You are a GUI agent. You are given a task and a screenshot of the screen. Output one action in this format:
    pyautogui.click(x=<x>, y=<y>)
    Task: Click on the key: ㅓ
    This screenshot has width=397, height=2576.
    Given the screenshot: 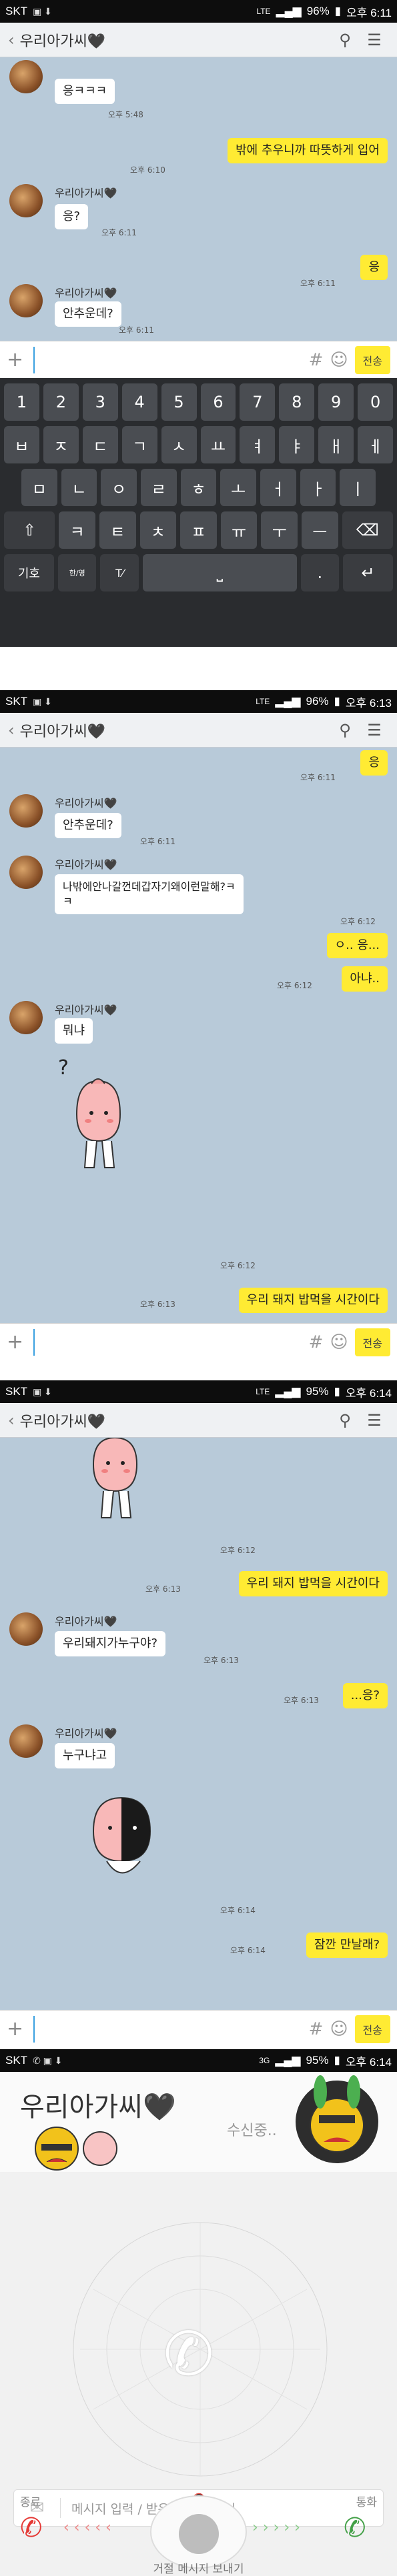 What is the action you would take?
    pyautogui.click(x=278, y=487)
    